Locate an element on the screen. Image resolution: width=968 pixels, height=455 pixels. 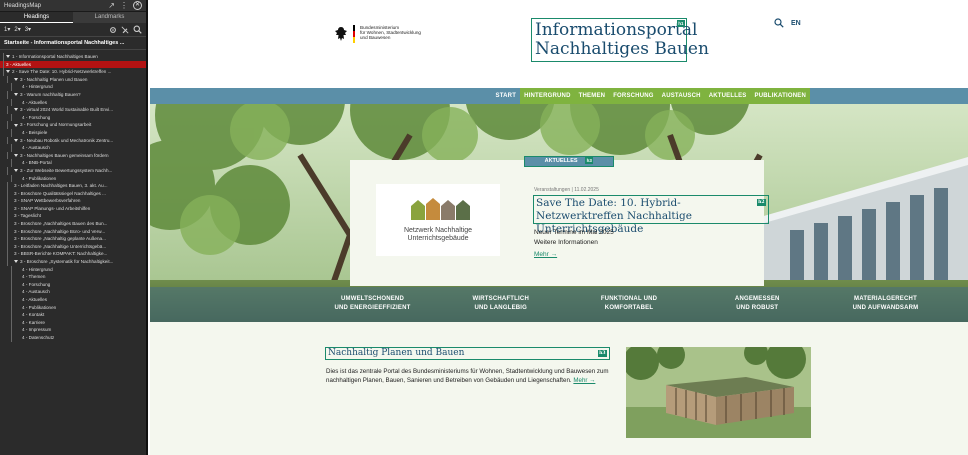
heading-tree-item: 3 - SNAP Wettbewerbsverfahren is located at coordinates (73, 201).